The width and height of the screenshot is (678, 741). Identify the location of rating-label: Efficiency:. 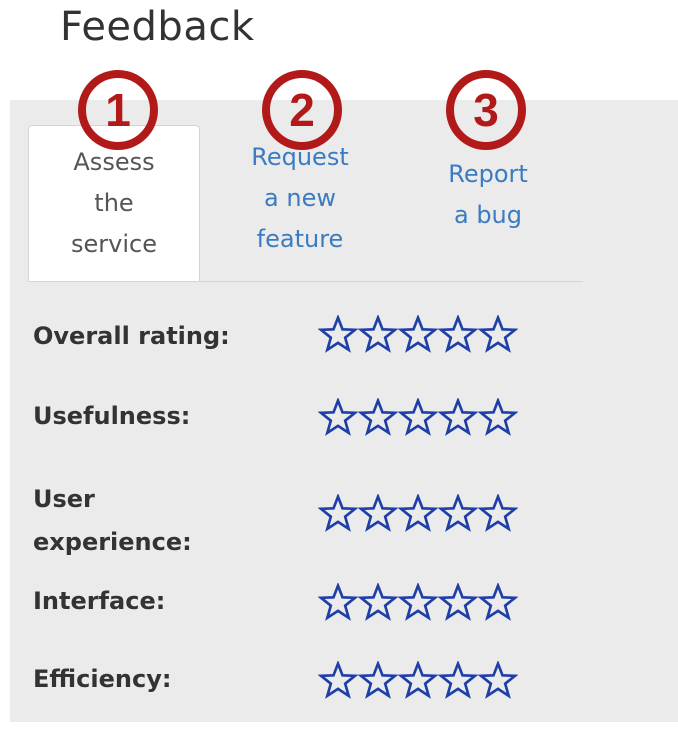
(158, 679).